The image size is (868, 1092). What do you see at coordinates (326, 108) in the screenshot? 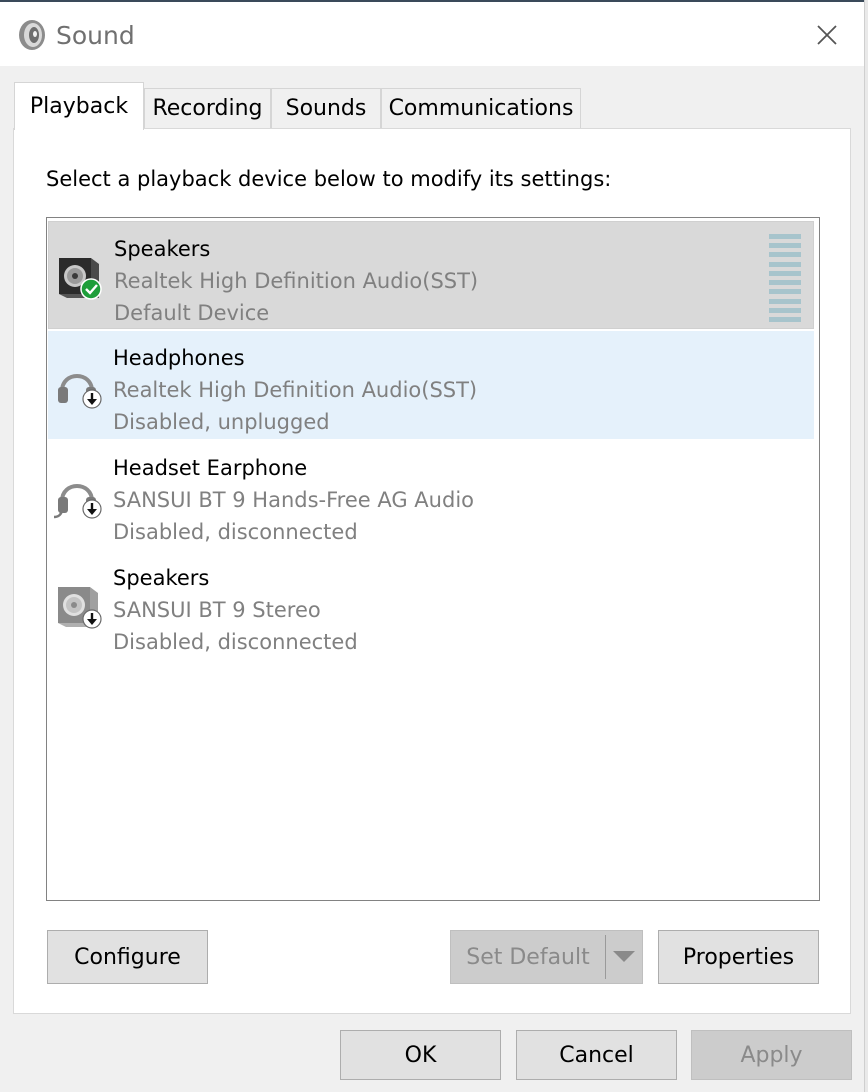
I see `tab-sounds: Sounds` at bounding box center [326, 108].